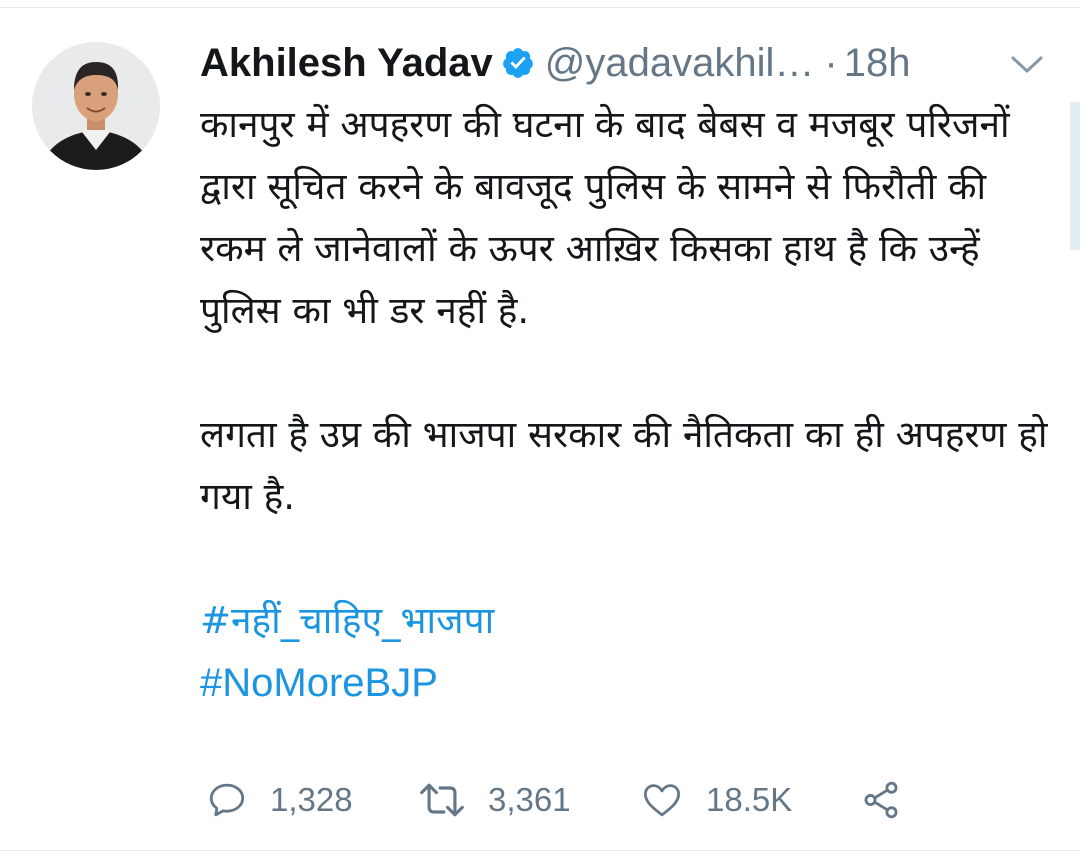 The height and width of the screenshot is (854, 1080). Describe the element at coordinates (442, 800) in the screenshot. I see `retweet-icon` at that location.